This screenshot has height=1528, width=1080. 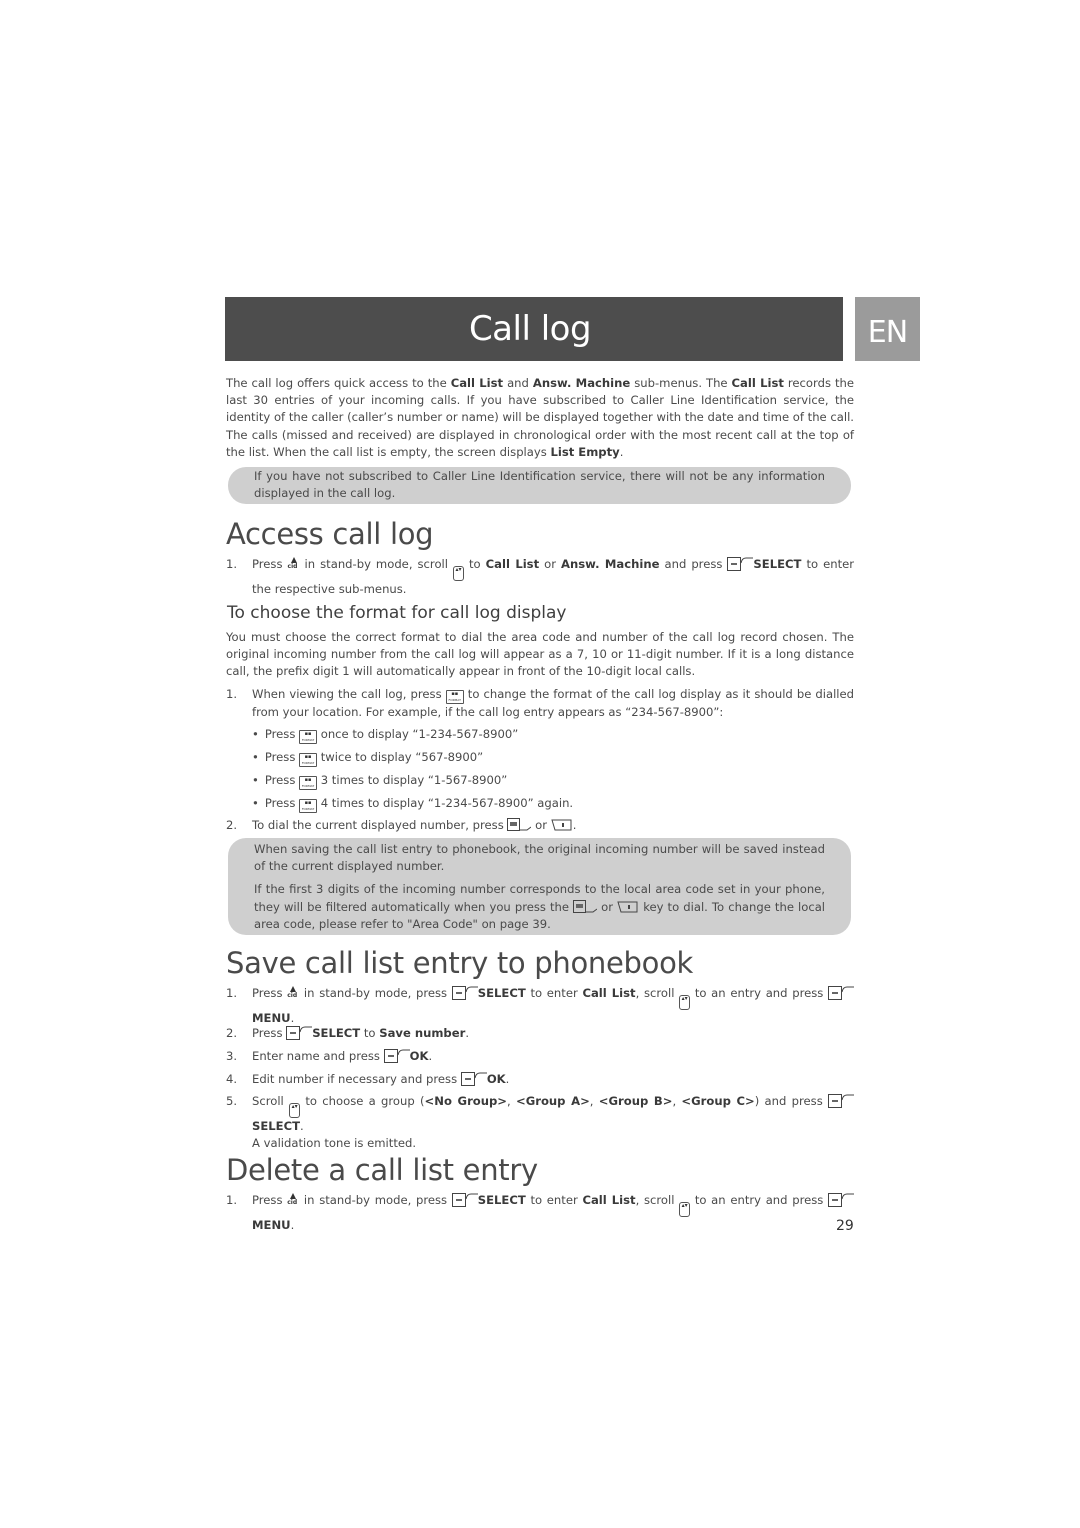 What do you see at coordinates (329, 1056) in the screenshot?
I see `list-item: 3. Enter name and press OK.` at bounding box center [329, 1056].